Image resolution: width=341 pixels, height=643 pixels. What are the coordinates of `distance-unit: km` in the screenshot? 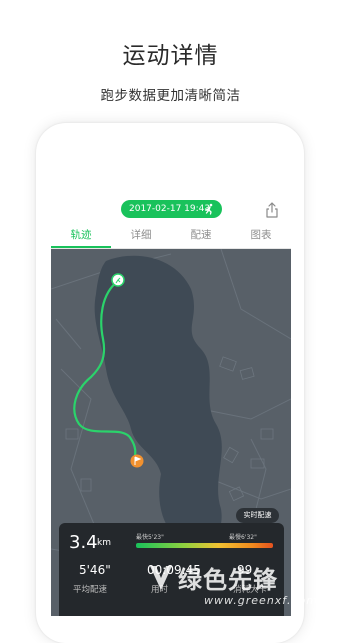 It's located at (104, 543).